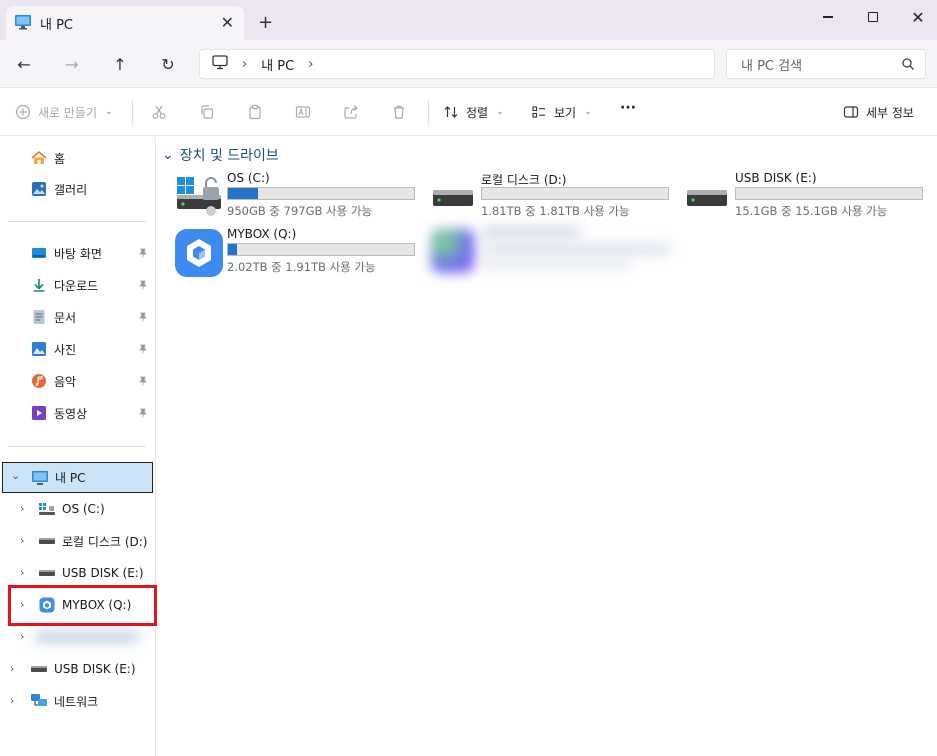 The width and height of the screenshot is (937, 756). Describe the element at coordinates (297, 195) in the screenshot. I see `drive-tile-c: OS (C:) 950GB 중 797GB 사용 가능` at that location.